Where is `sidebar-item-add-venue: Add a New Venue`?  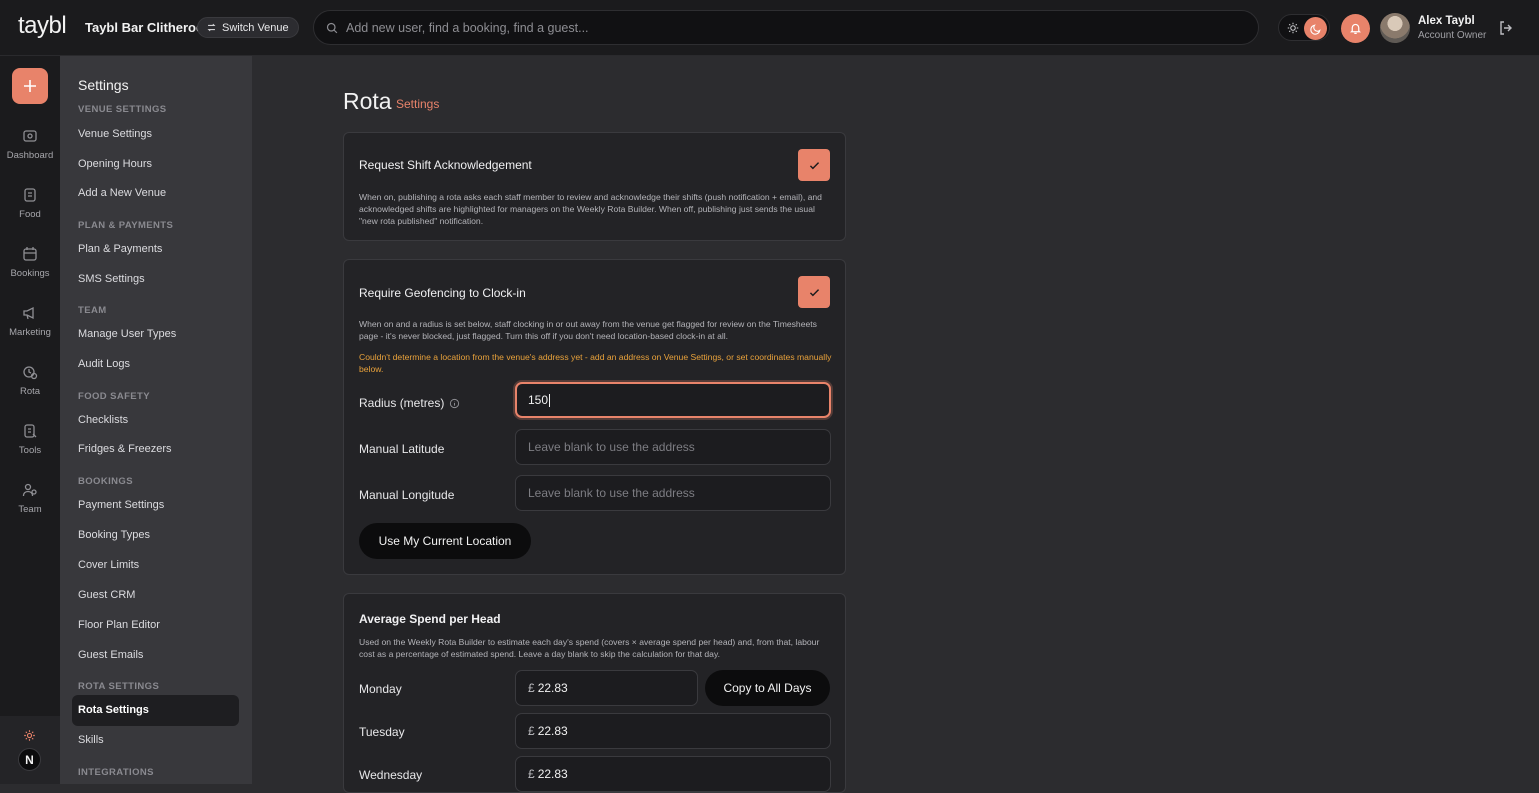 sidebar-item-add-venue: Add a New Venue is located at coordinates (122, 193).